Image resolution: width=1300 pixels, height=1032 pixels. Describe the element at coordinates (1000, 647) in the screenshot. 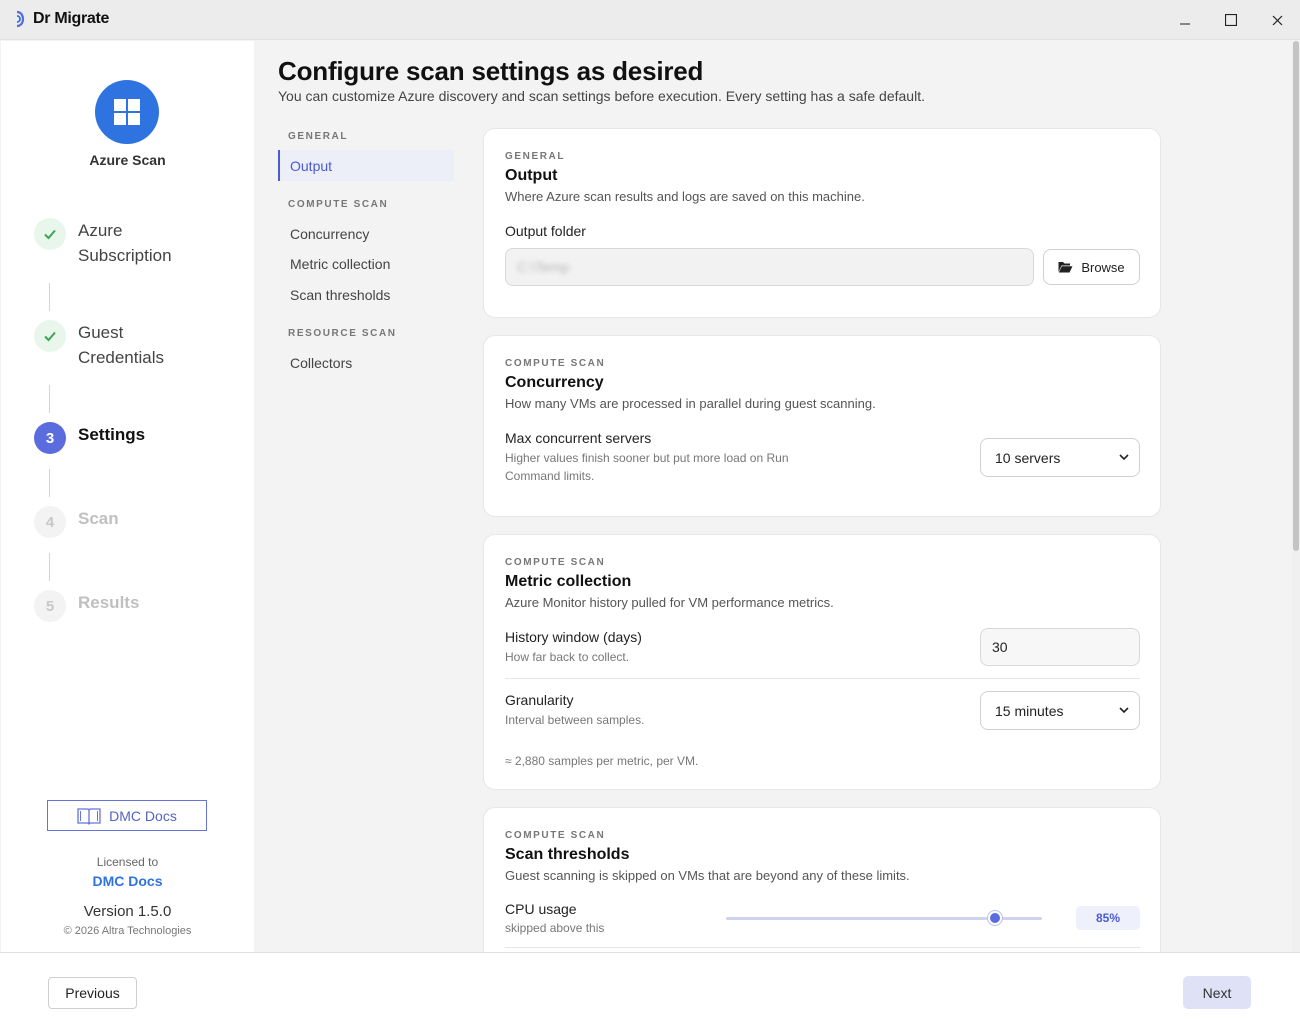

I see `history-window-value: 30` at that location.